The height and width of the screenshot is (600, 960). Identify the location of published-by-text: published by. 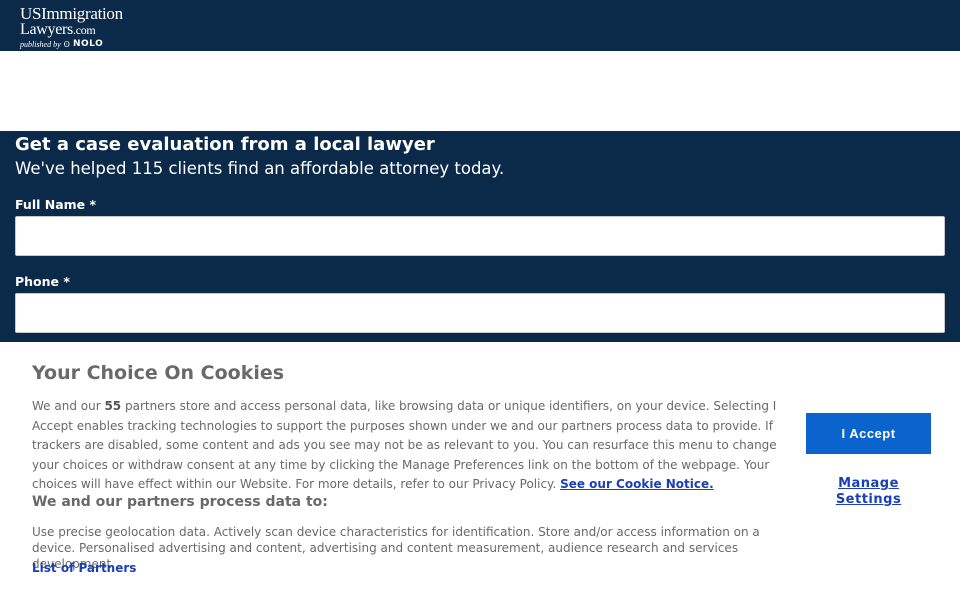
(40, 44).